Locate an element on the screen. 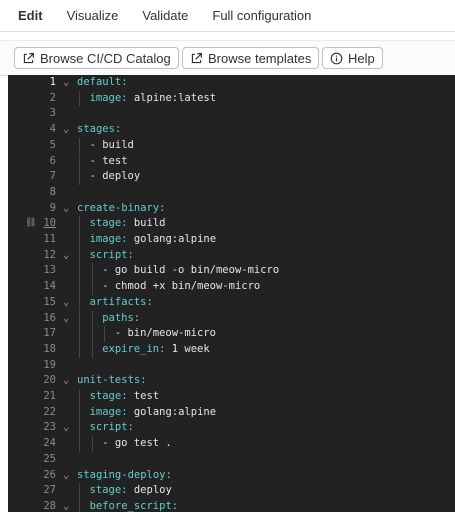 The image size is (455, 512). yaml-value: - deploy is located at coordinates (115, 176).